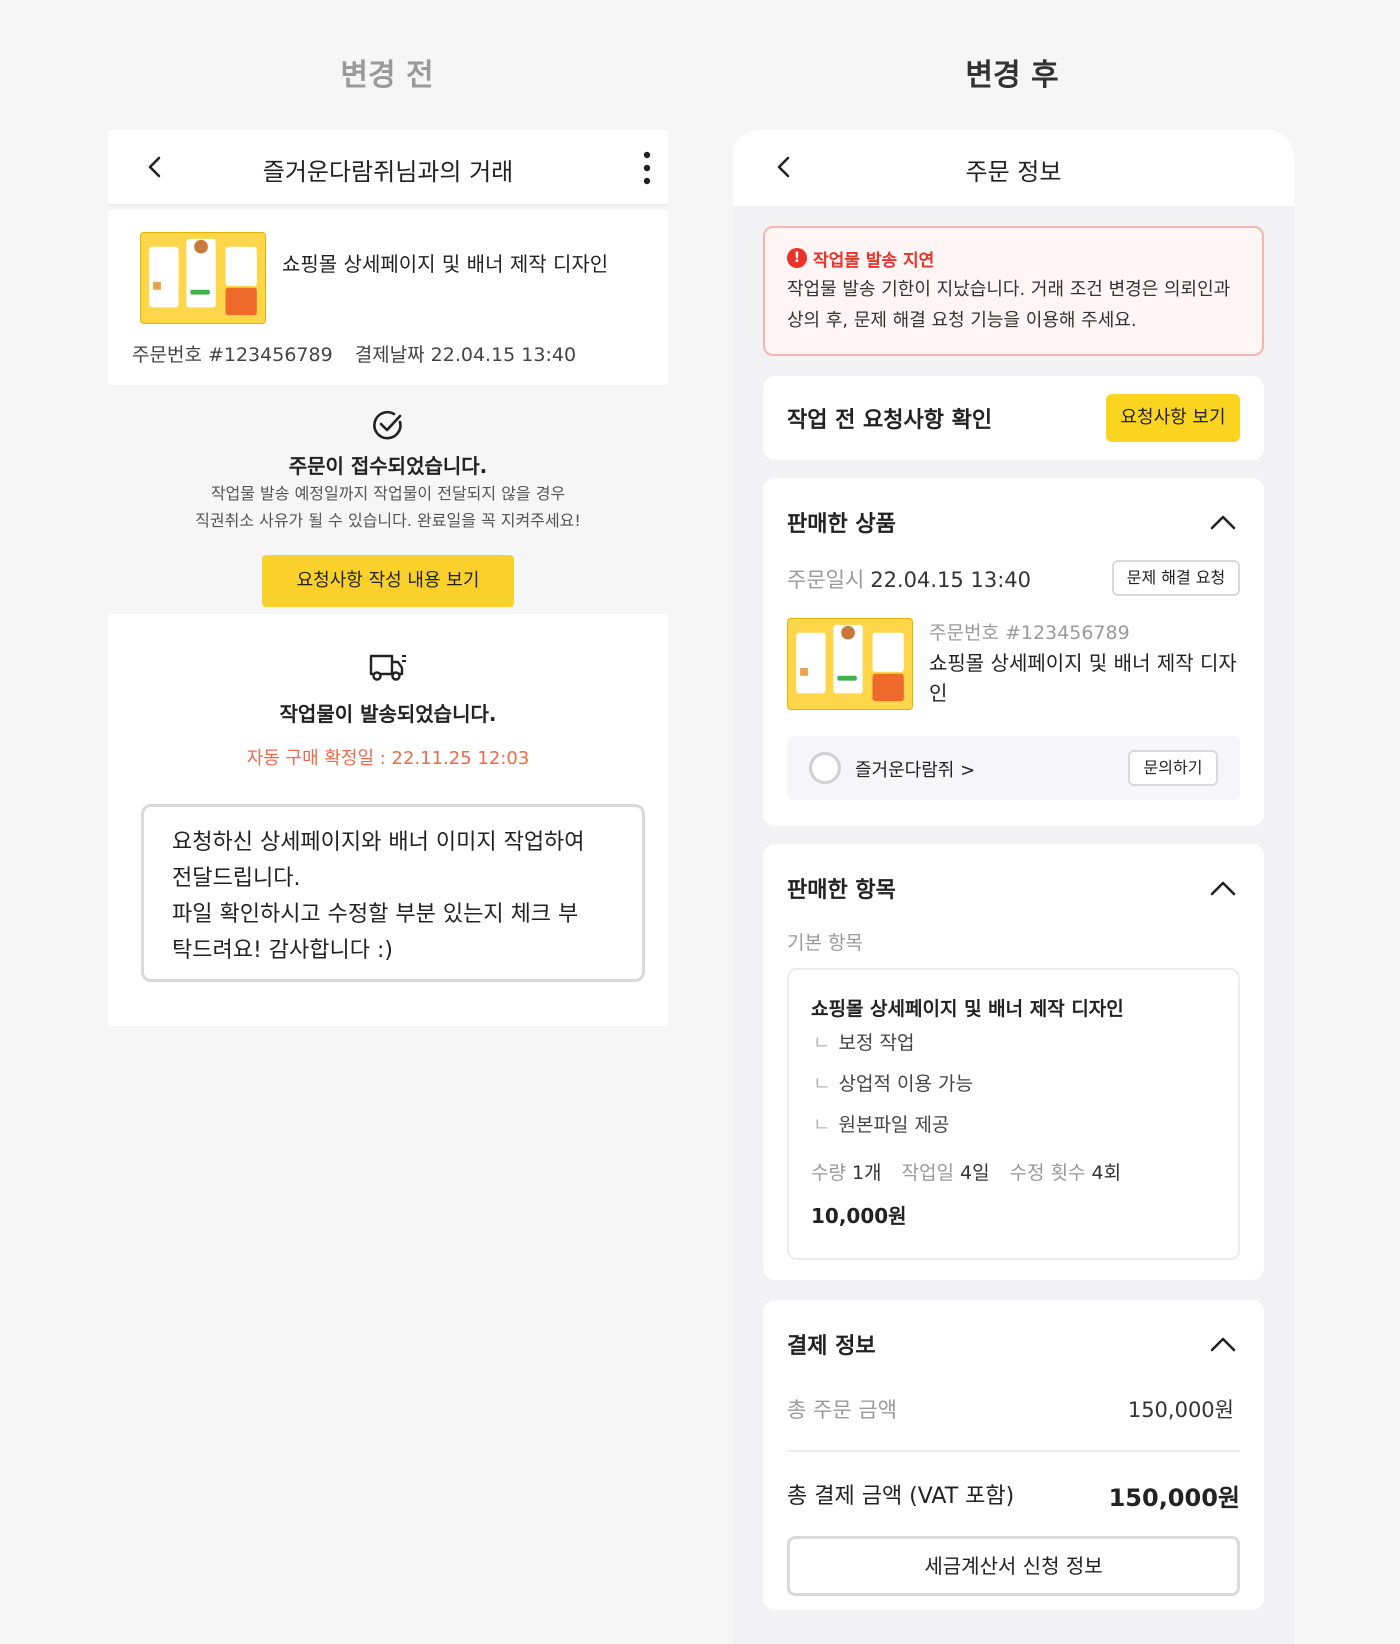  Describe the element at coordinates (1174, 1498) in the screenshot. I see `total-pay-value: 150,000원` at that location.